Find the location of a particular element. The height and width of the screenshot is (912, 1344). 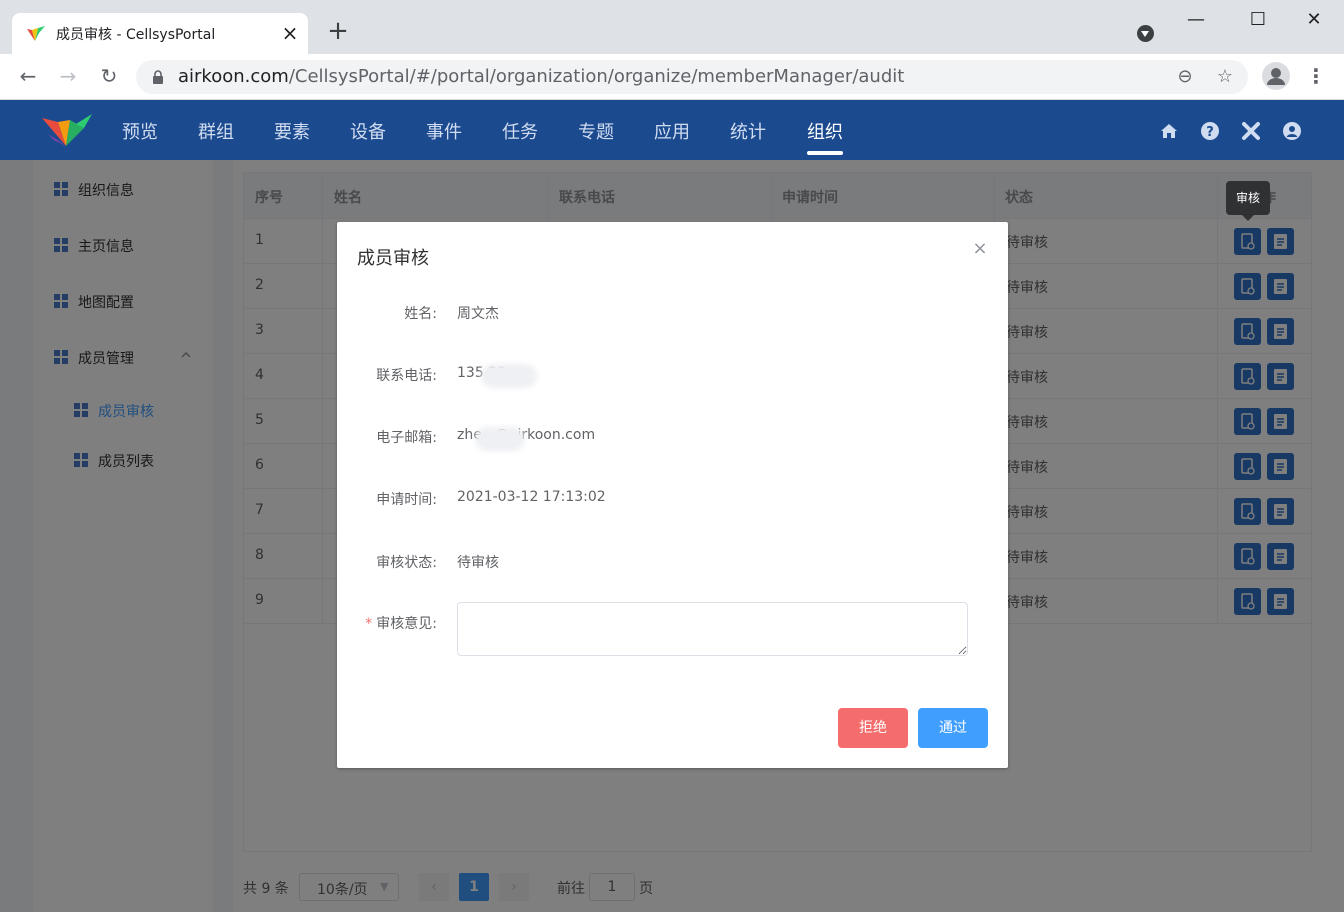

new-tab-icon: + is located at coordinates (338, 31).